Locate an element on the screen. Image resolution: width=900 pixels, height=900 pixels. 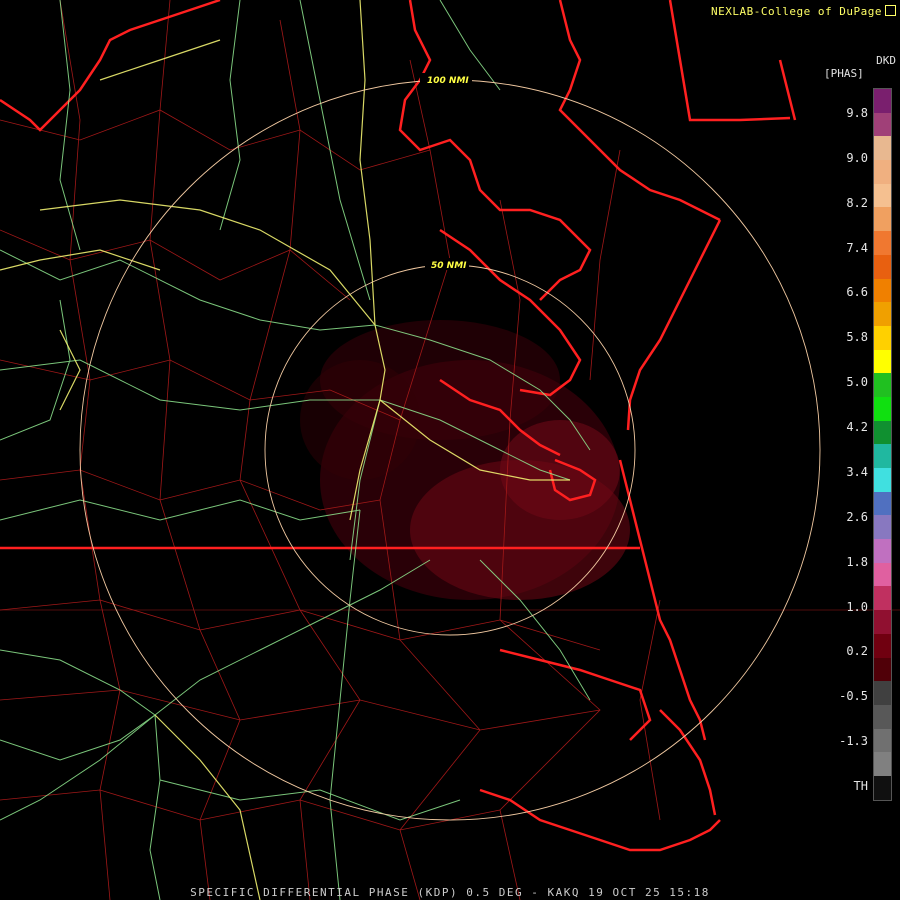
legend-tick-label: 1.8 is located at coordinates (857, 561).